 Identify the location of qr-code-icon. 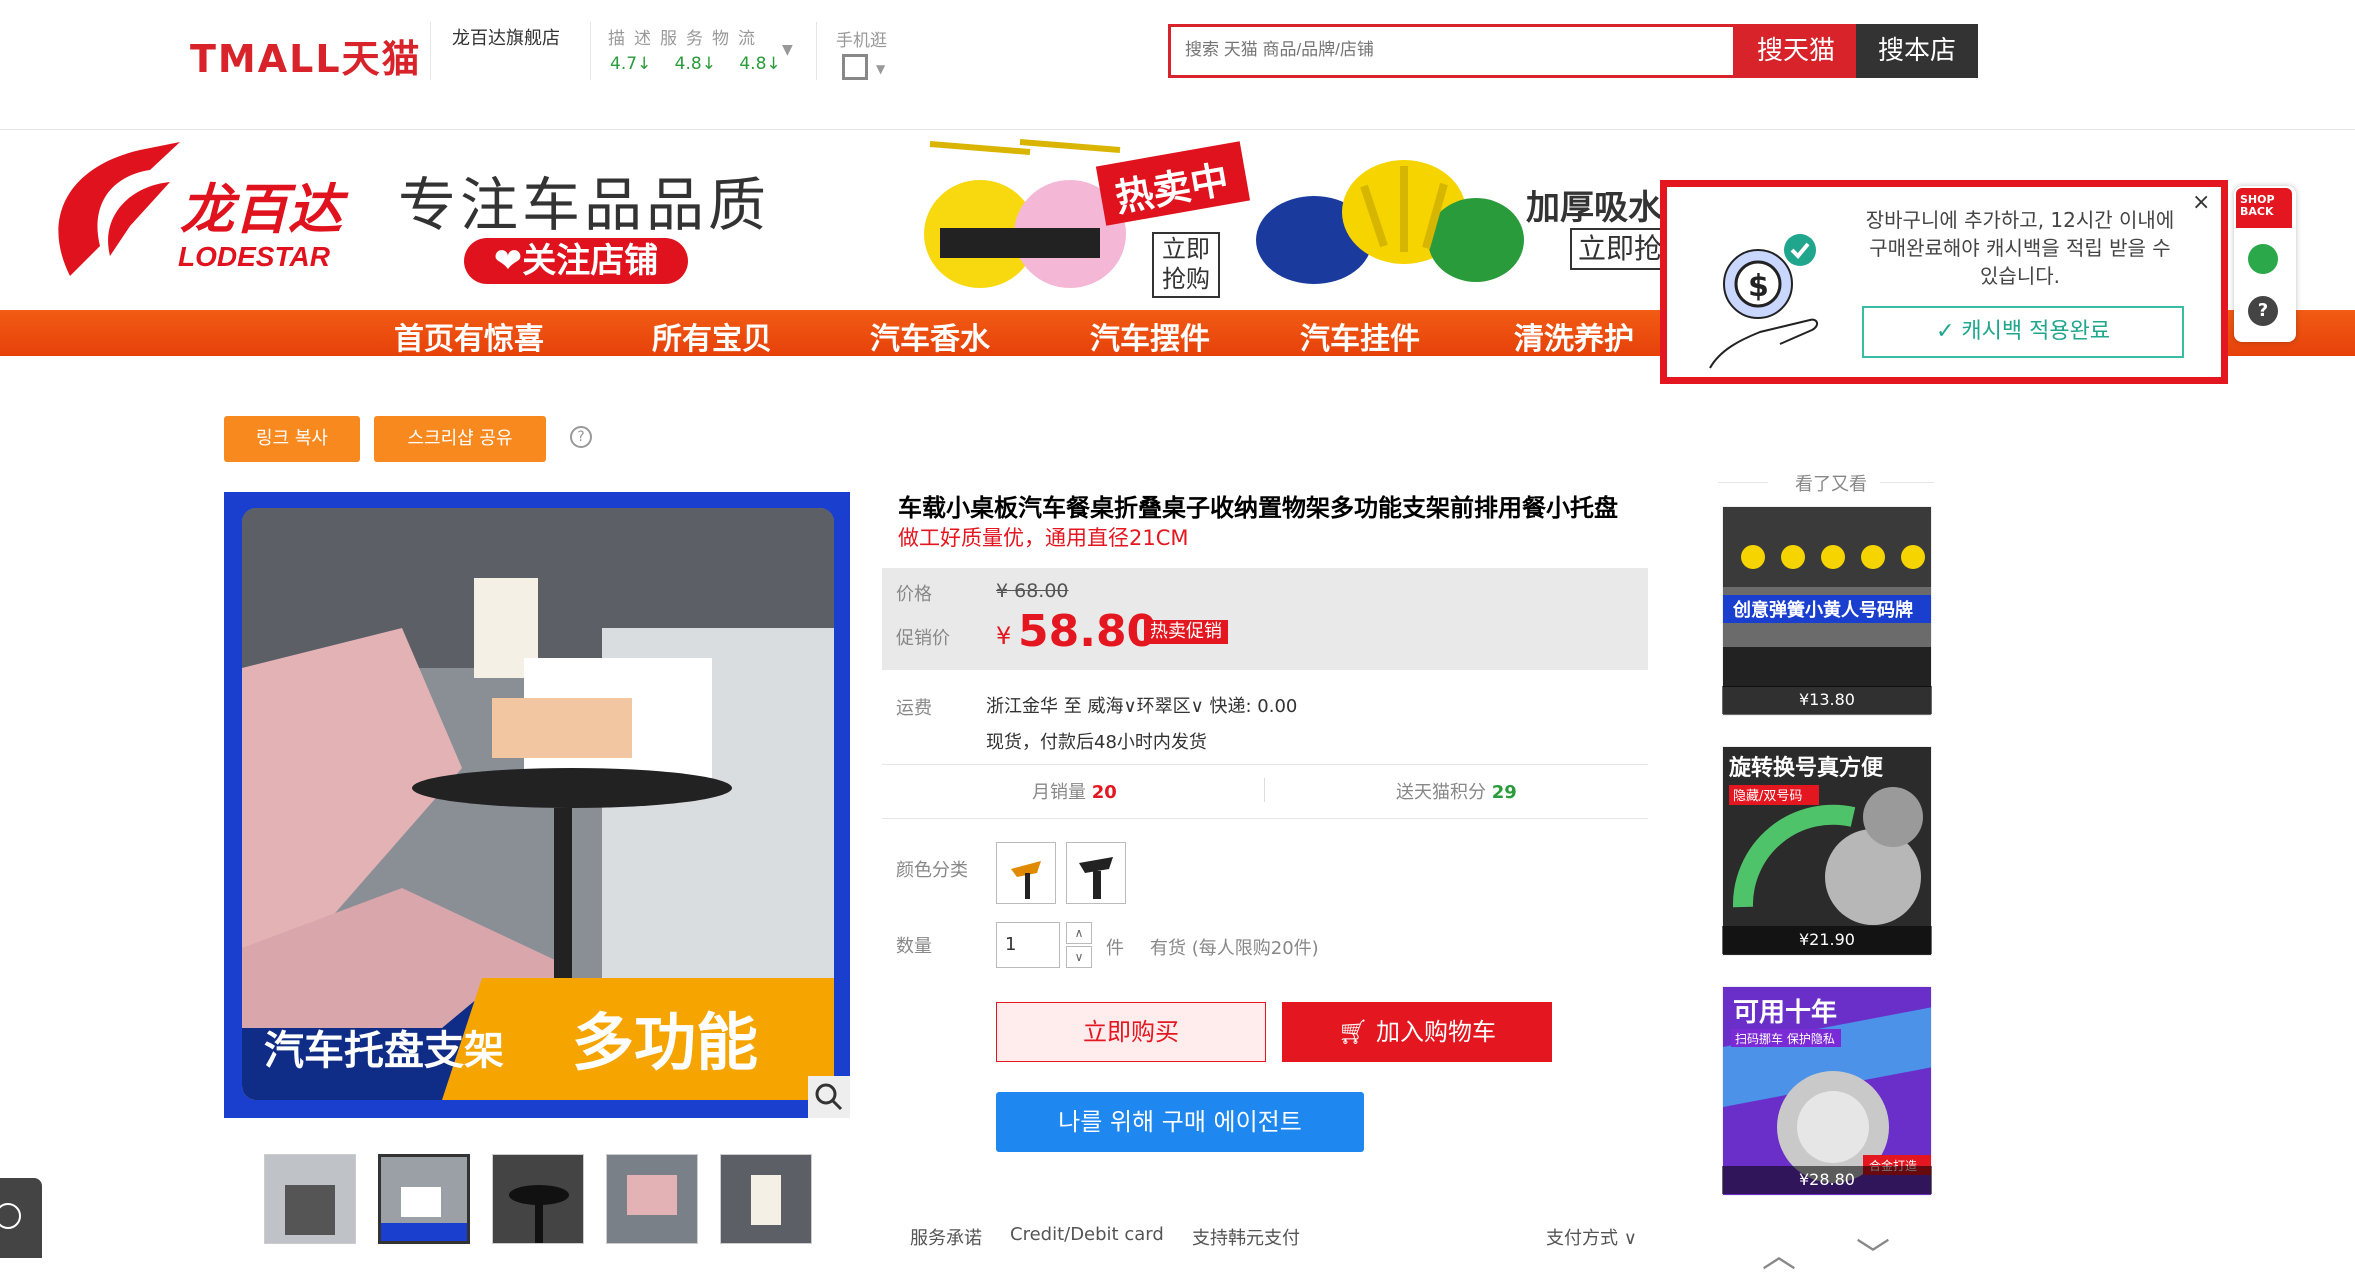
(855, 67).